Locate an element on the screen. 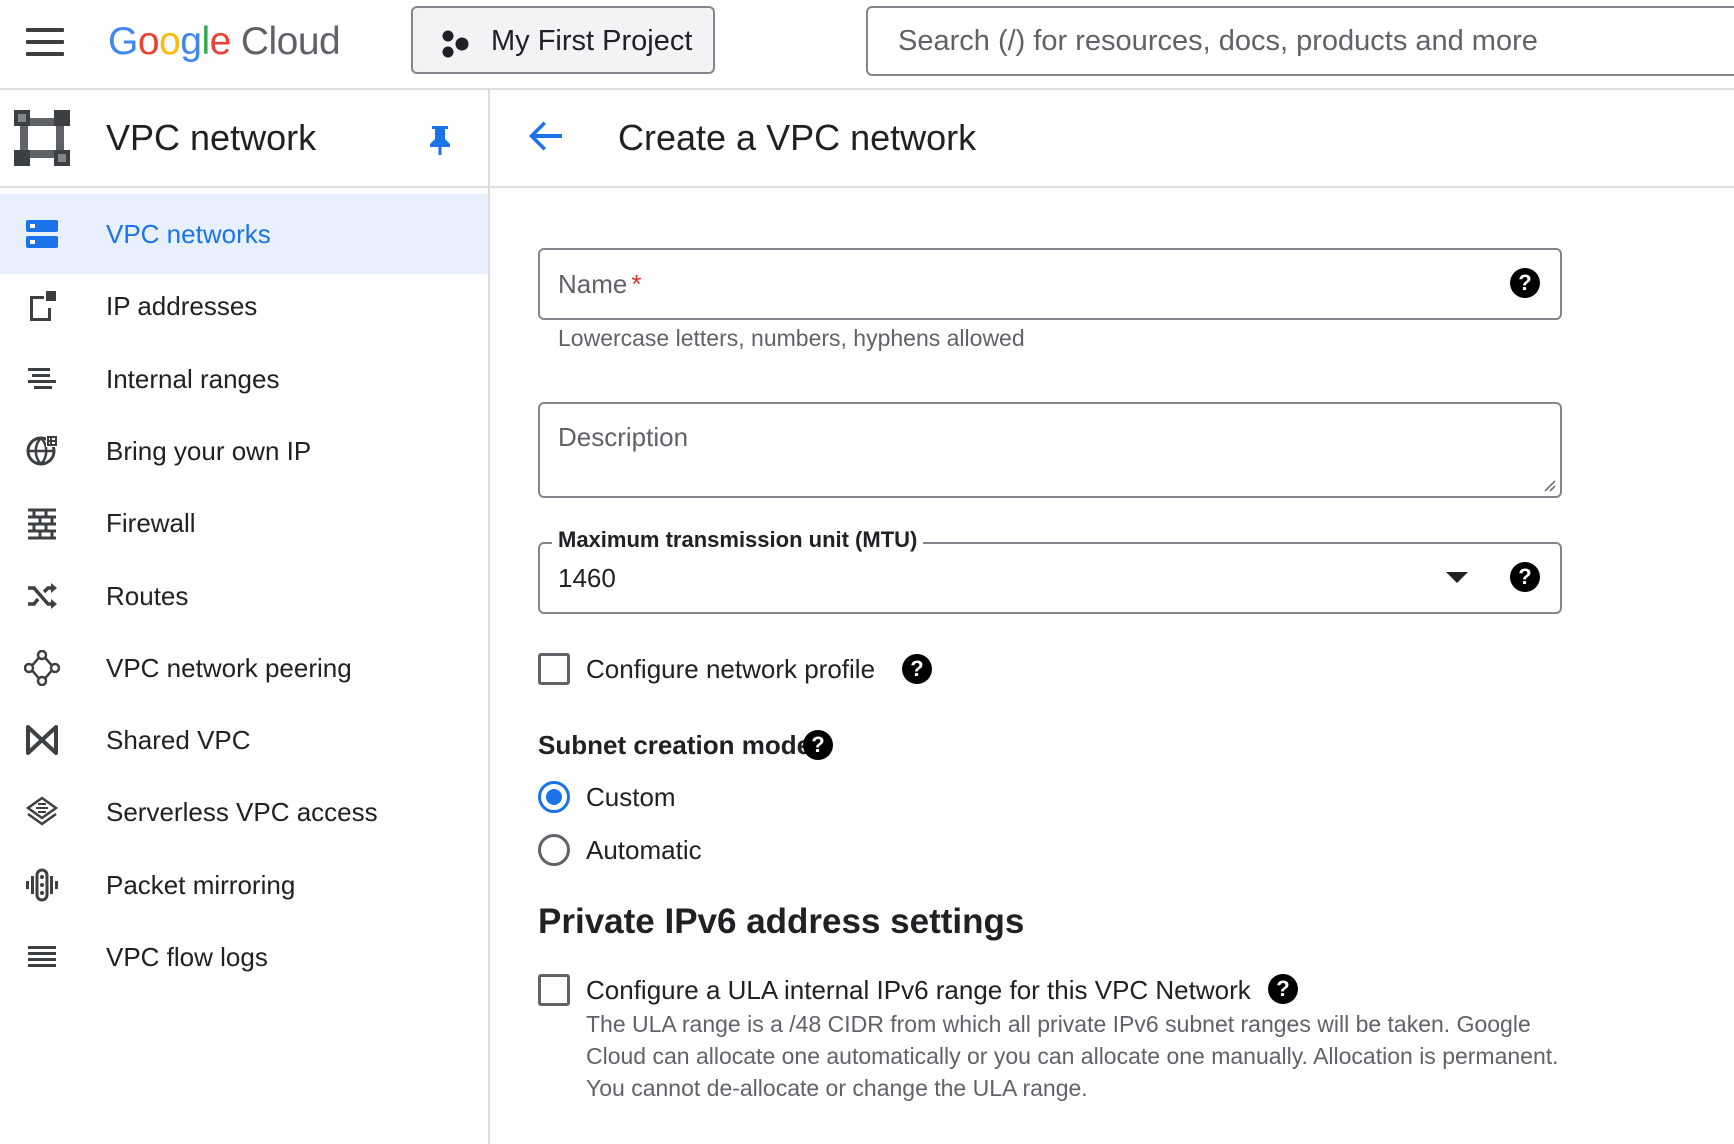 The height and width of the screenshot is (1144, 1734). page-title: Create a VPC network is located at coordinates (797, 137).